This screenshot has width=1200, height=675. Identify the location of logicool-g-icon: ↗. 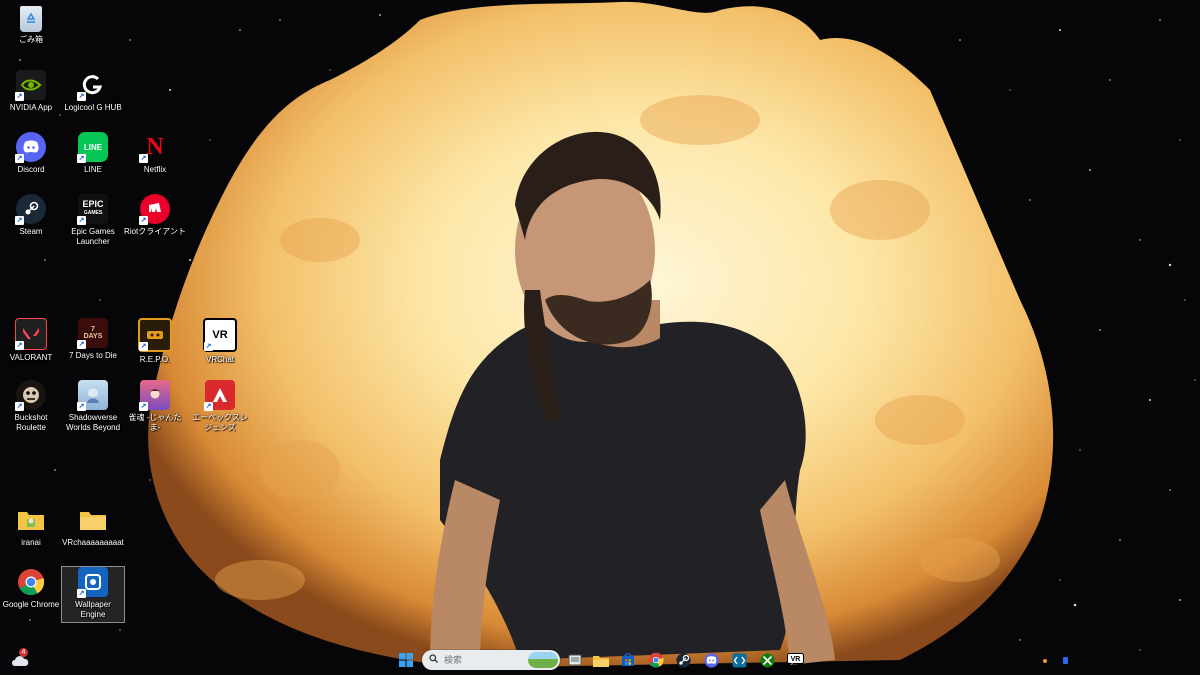
(92, 85).